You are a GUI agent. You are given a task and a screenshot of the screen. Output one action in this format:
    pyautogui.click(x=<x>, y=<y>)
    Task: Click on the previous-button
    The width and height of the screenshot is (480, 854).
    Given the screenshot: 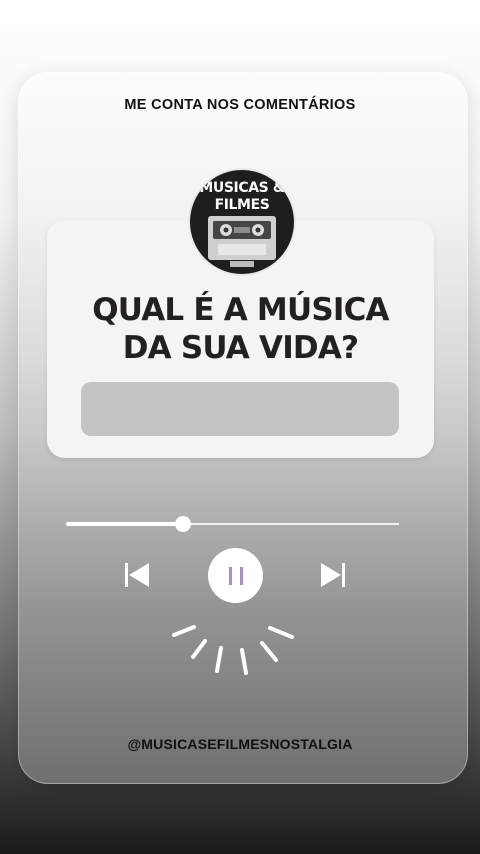 What is the action you would take?
    pyautogui.click(x=137, y=575)
    